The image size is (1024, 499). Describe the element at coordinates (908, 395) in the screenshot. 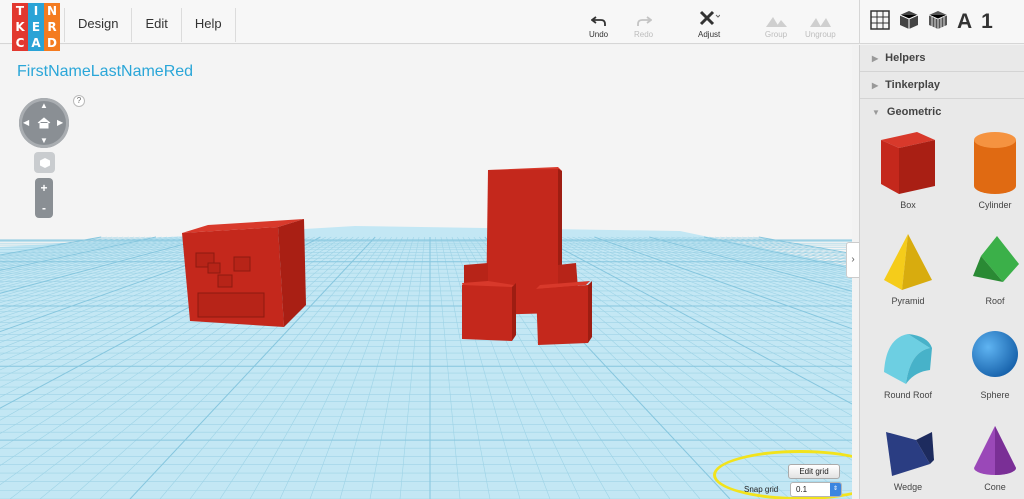

I see `shape-label: Round Roof` at that location.